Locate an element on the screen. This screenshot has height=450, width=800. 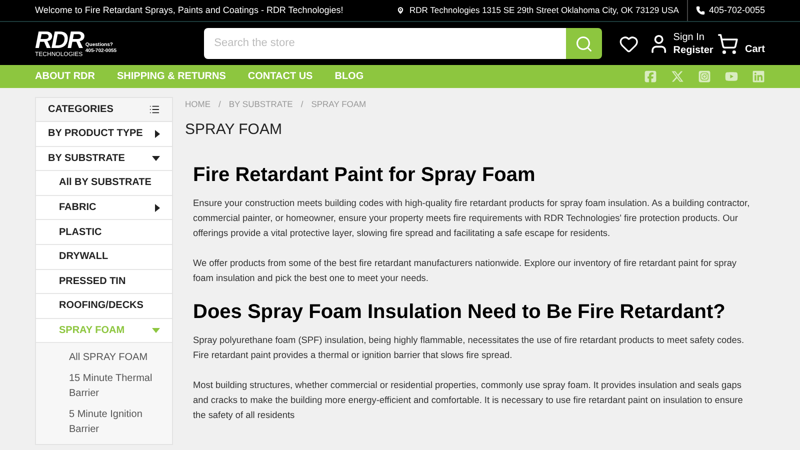
search-button is located at coordinates (584, 43).